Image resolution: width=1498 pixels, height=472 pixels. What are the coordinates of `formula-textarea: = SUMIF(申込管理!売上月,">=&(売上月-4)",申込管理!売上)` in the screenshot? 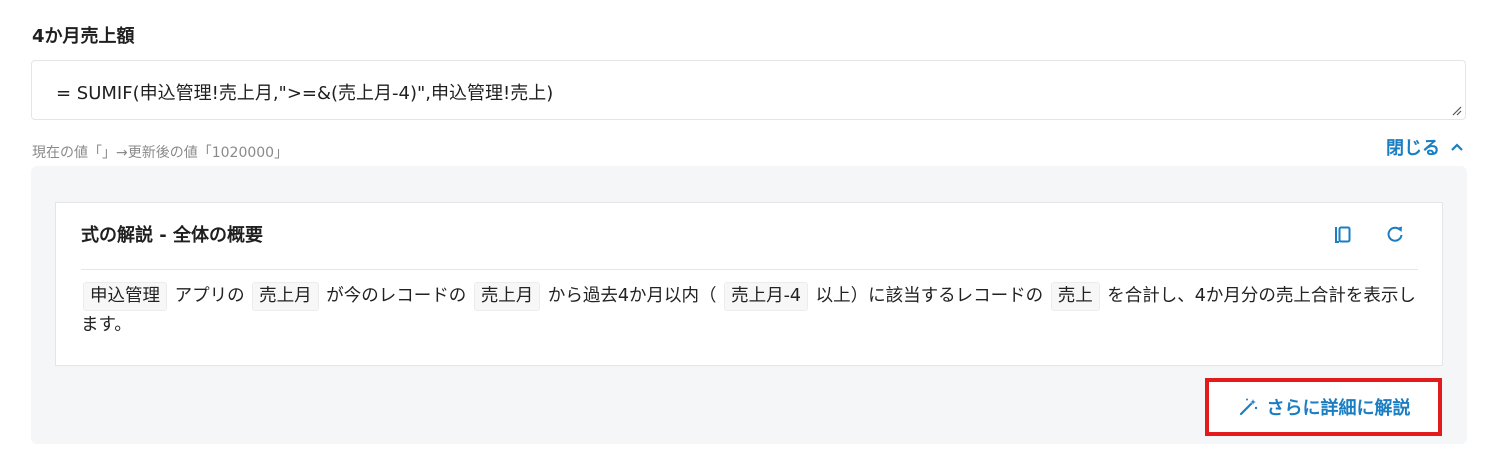 It's located at (748, 90).